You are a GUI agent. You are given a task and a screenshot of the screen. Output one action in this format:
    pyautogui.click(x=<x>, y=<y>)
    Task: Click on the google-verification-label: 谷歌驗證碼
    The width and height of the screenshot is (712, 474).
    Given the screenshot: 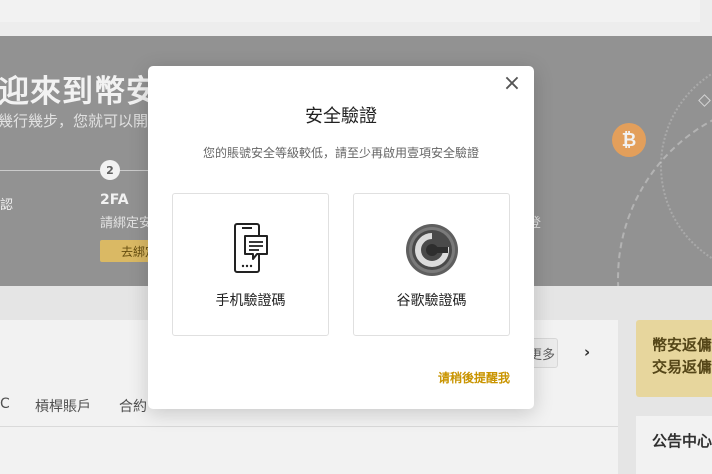 What is the action you would take?
    pyautogui.click(x=431, y=301)
    